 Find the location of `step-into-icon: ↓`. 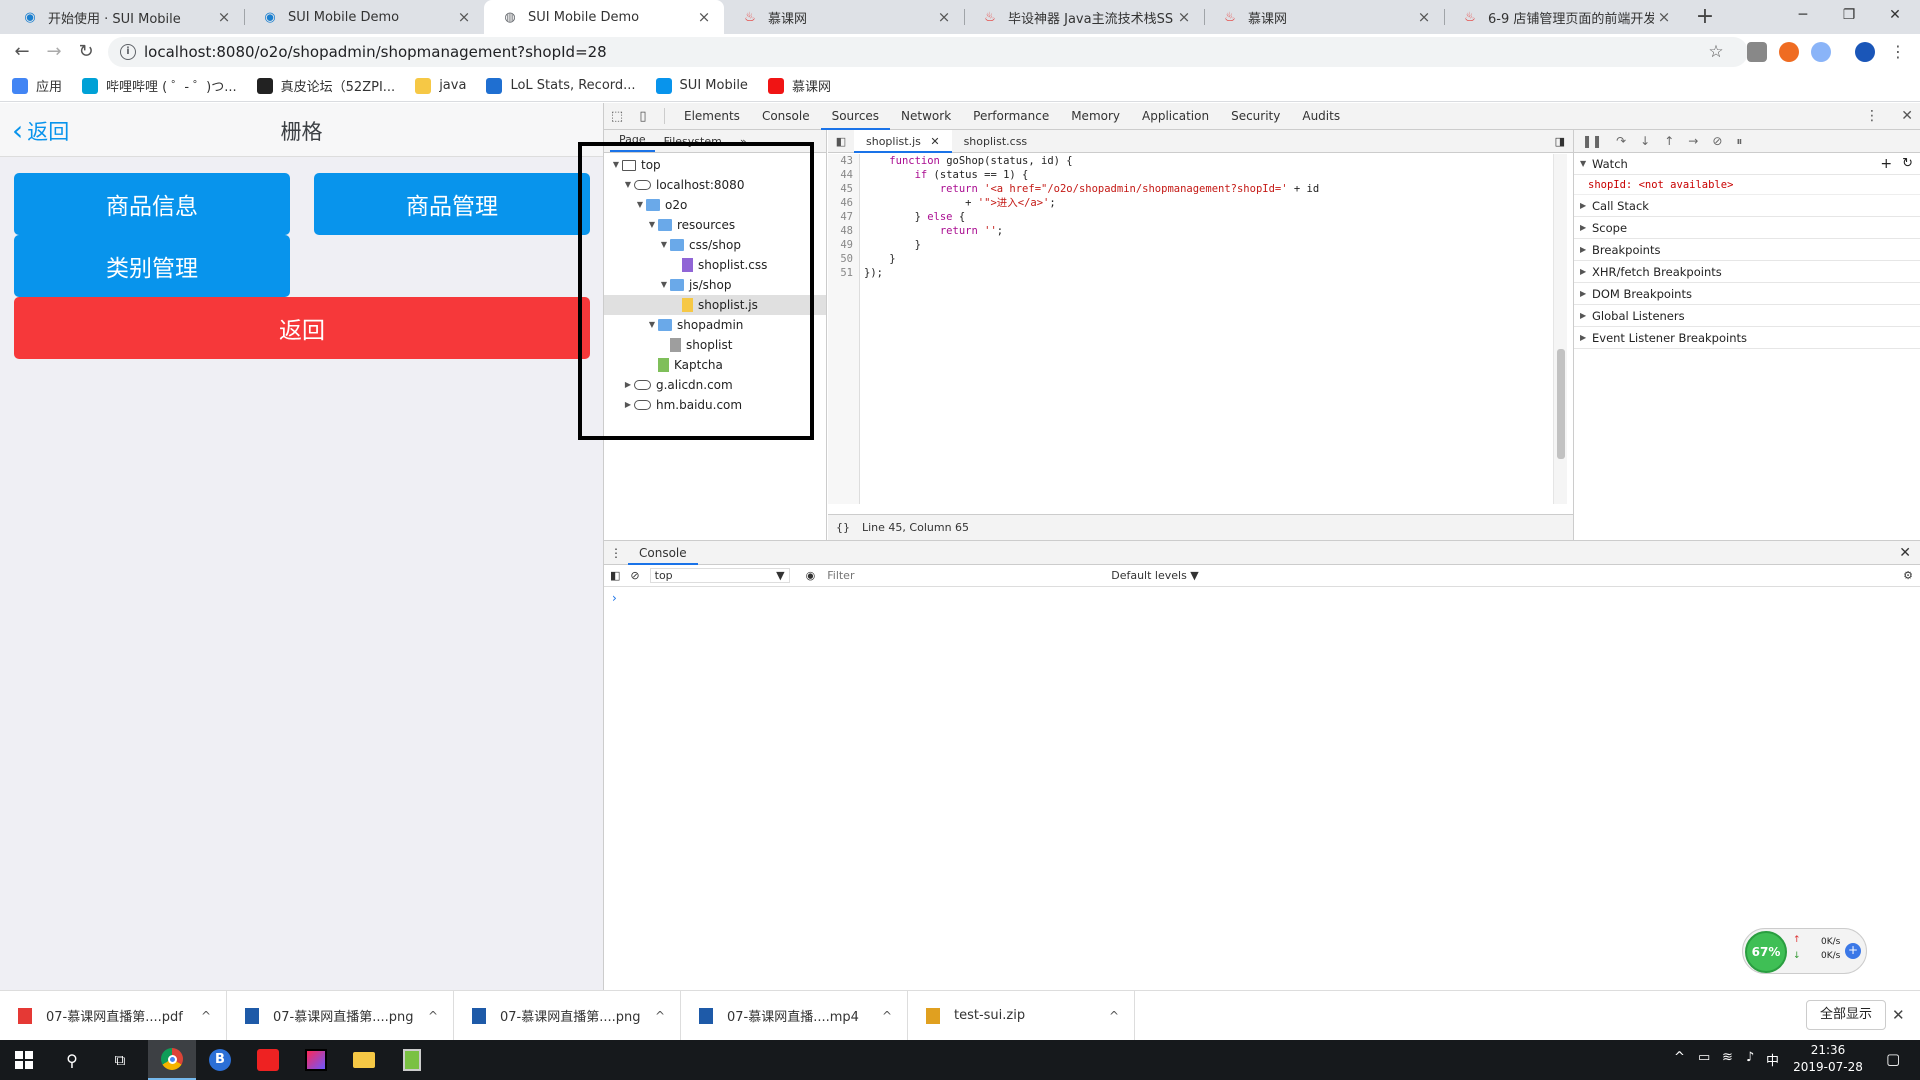

step-into-icon: ↓ is located at coordinates (1645, 141).